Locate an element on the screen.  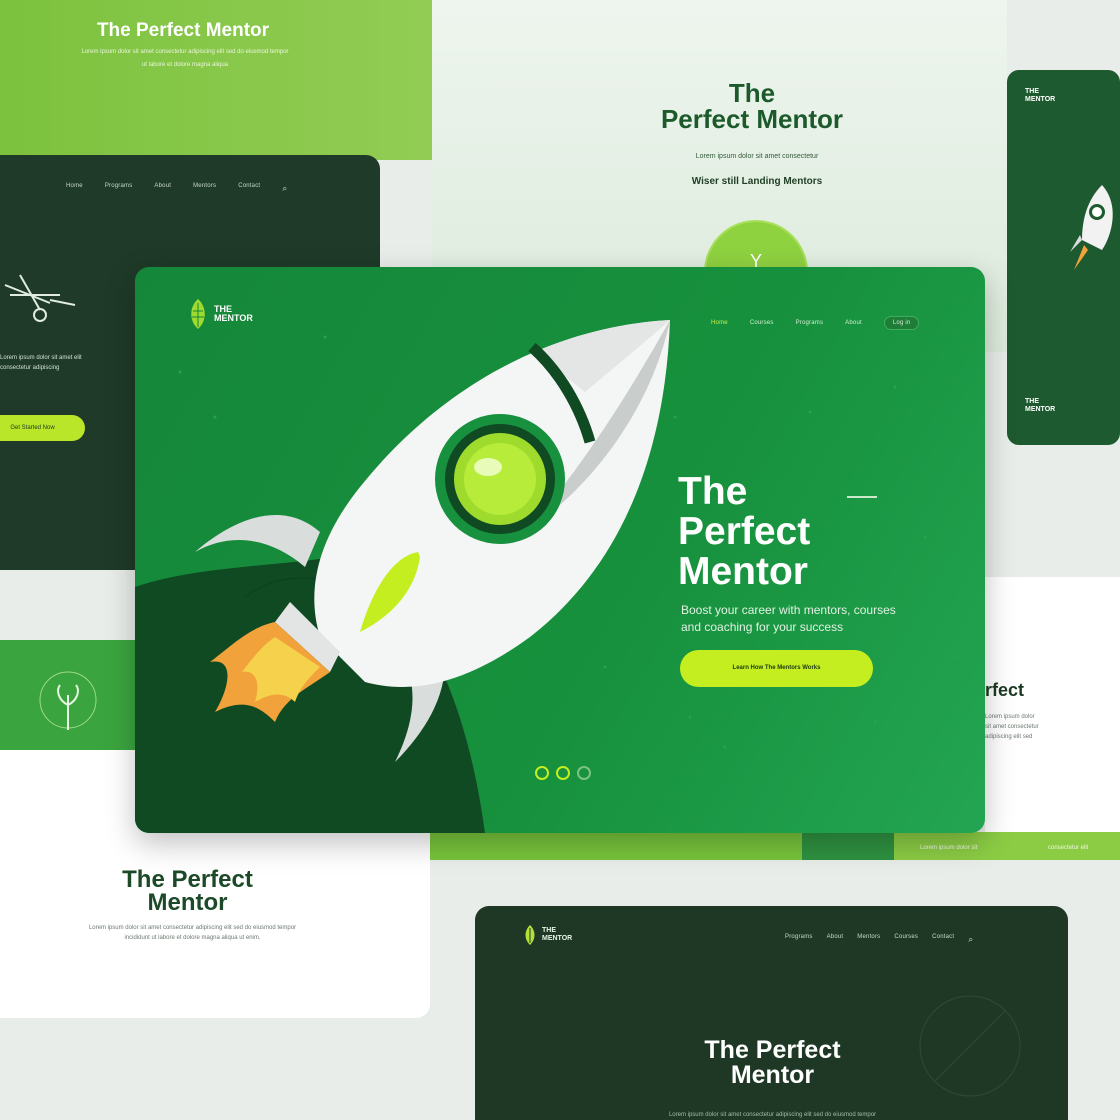
nav-link-home: Home is located at coordinates (719, 323).